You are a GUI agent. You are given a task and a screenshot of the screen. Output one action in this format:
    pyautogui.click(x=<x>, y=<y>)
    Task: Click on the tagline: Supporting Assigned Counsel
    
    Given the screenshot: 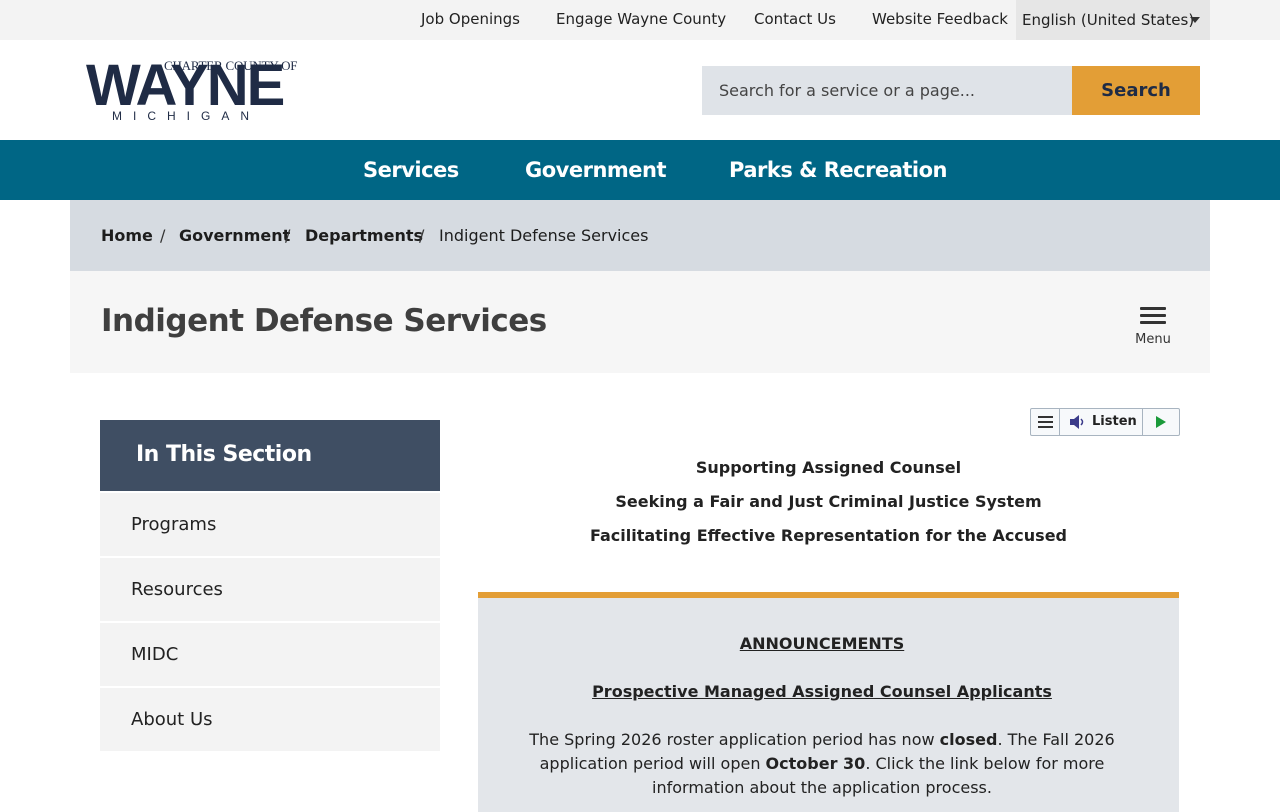 What is the action you would take?
    pyautogui.click(x=828, y=467)
    